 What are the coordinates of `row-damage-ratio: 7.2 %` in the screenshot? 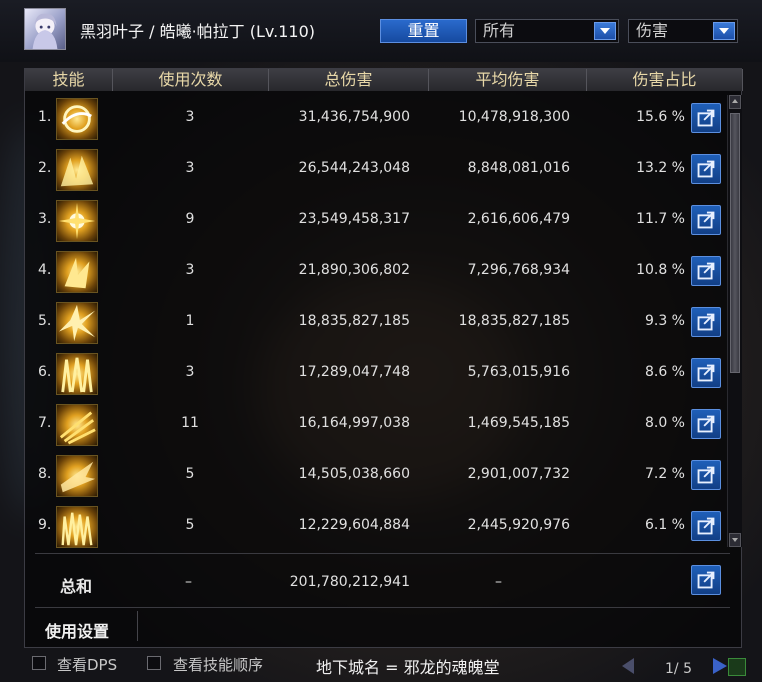 It's located at (664, 474).